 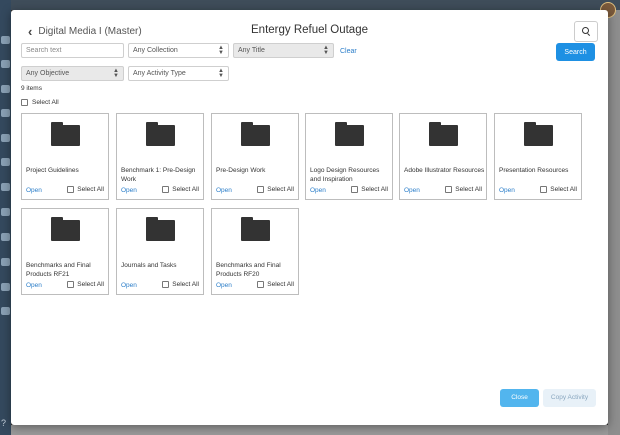 I want to click on list-icon, so click(x=5, y=262).